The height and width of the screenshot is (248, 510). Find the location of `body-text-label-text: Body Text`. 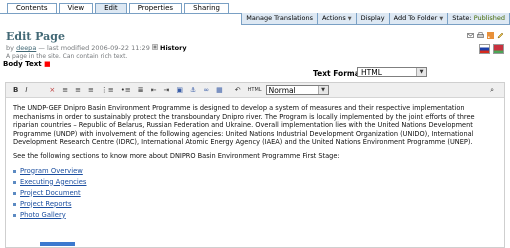

body-text-label-text: Body Text is located at coordinates (22, 64).